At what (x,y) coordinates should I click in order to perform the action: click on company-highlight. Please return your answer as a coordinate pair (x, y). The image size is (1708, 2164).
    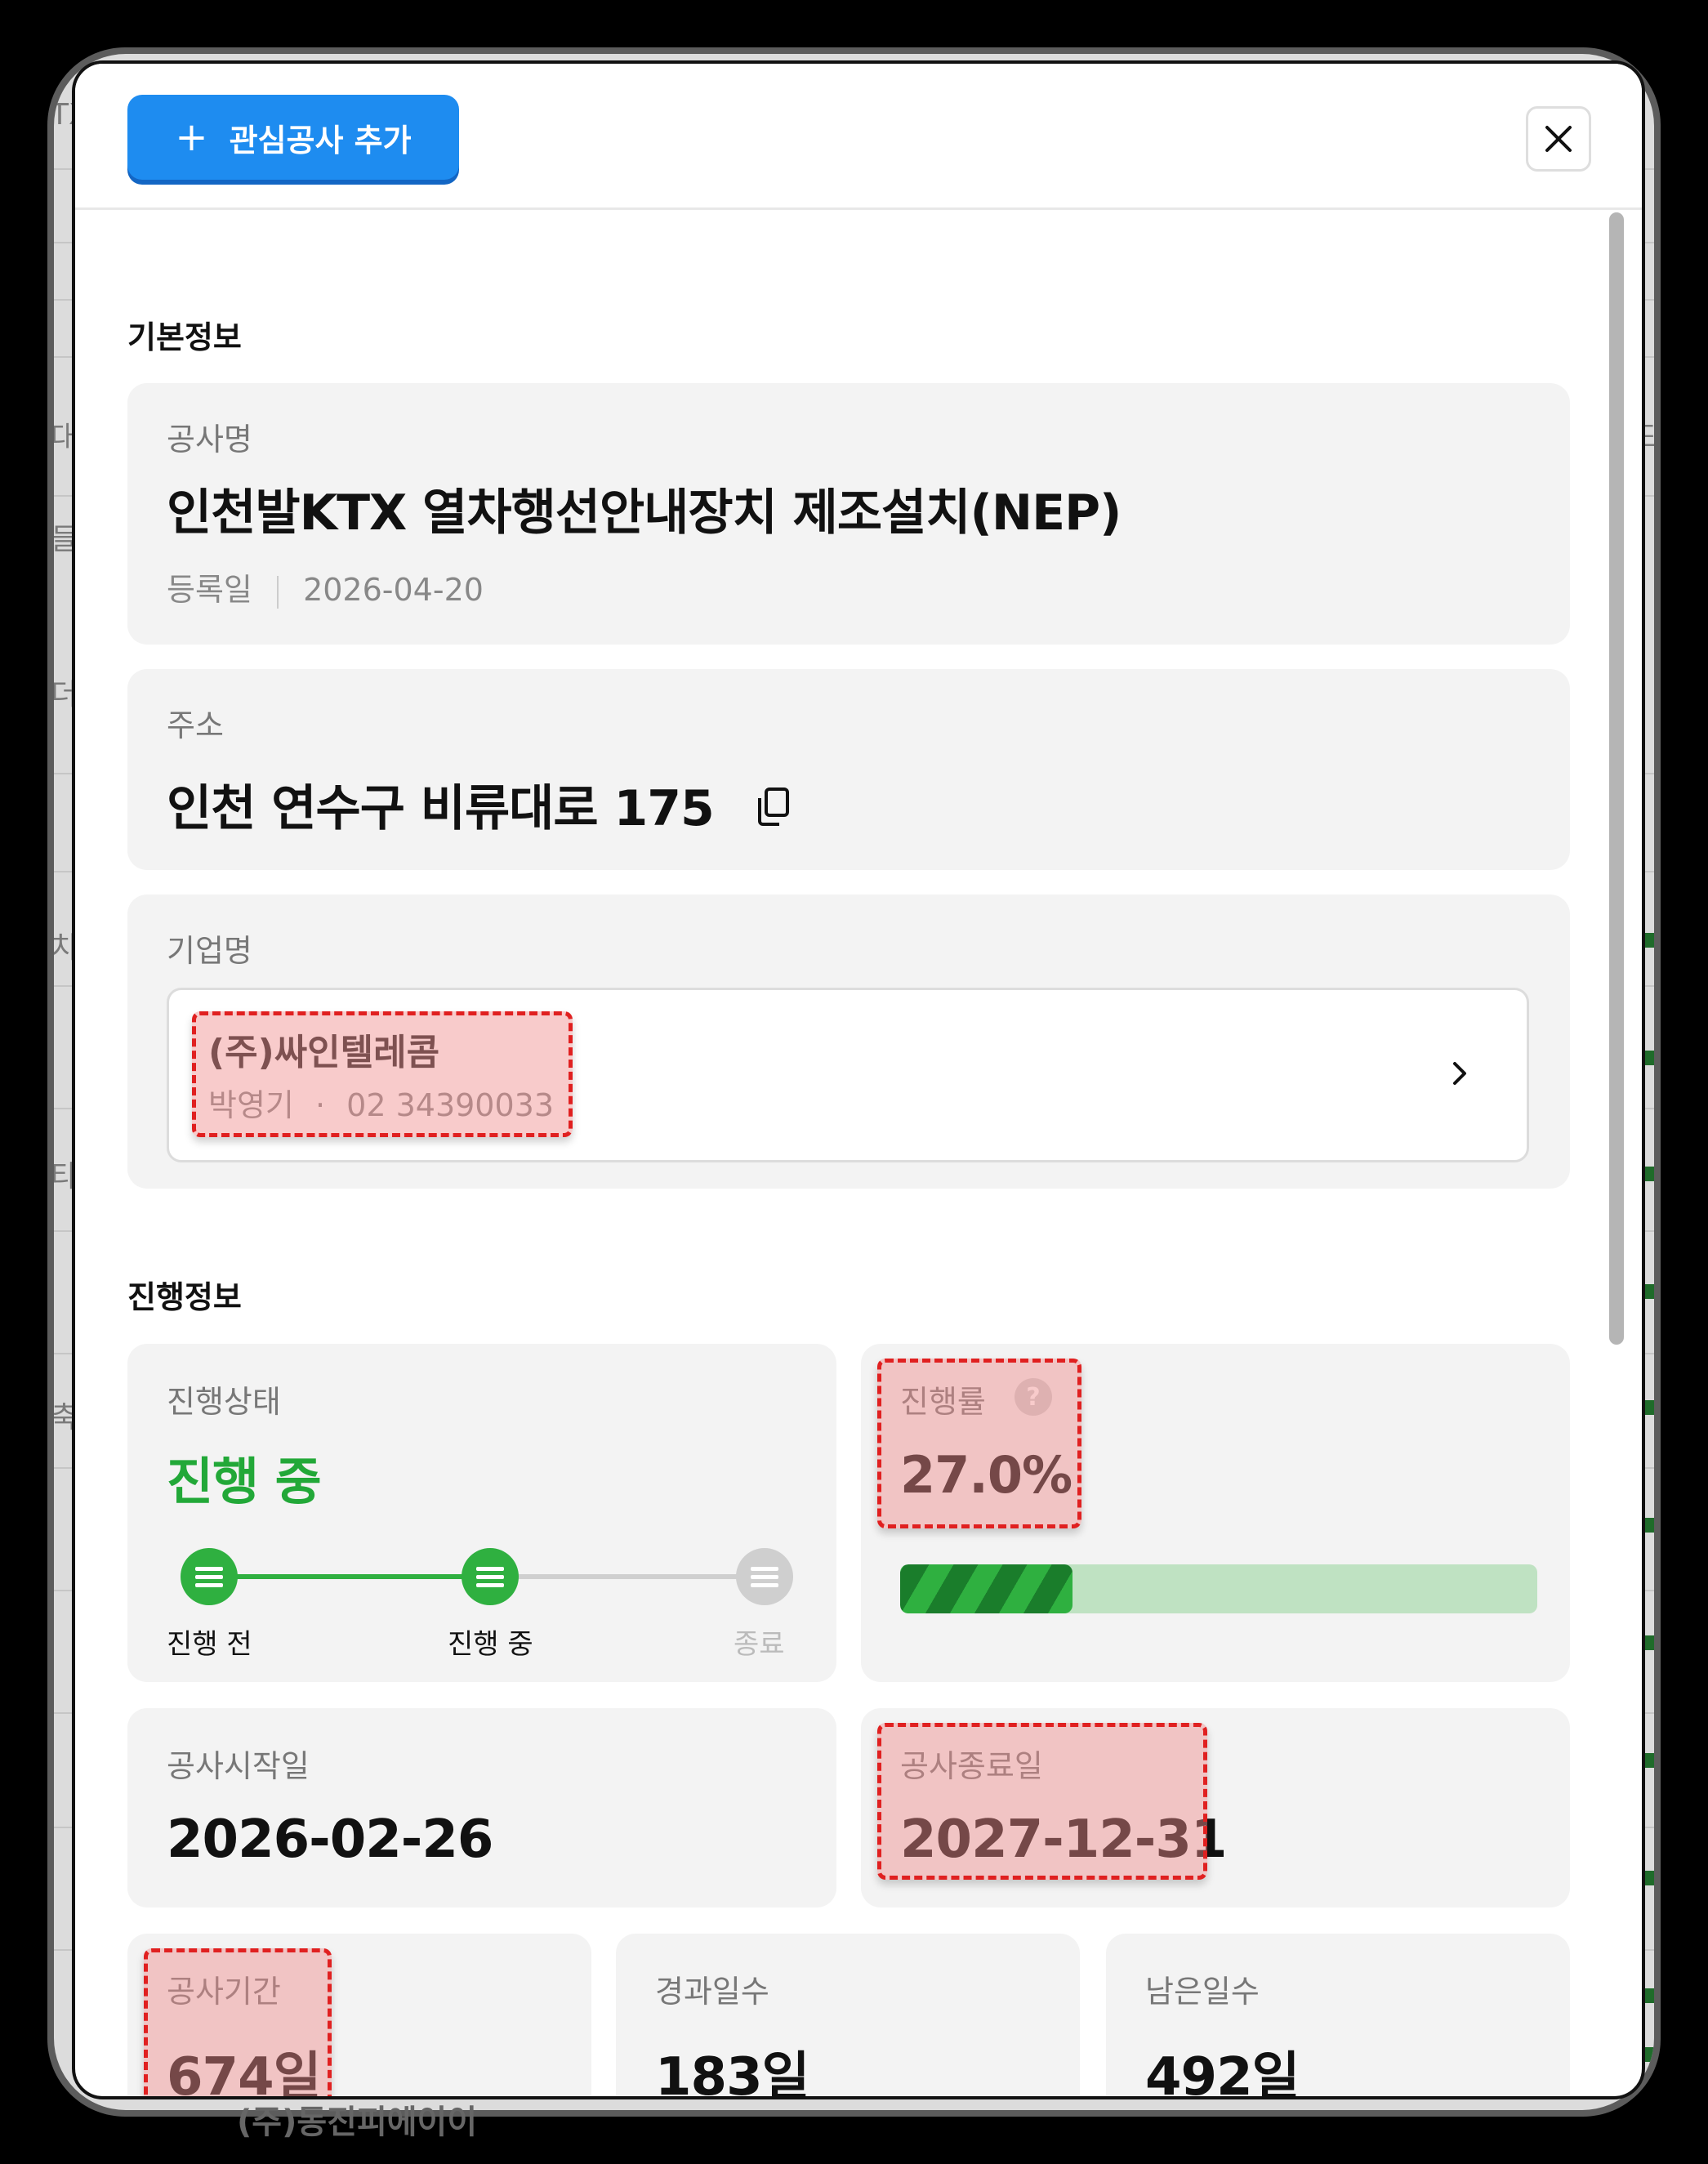
    Looking at the image, I should click on (382, 1074).